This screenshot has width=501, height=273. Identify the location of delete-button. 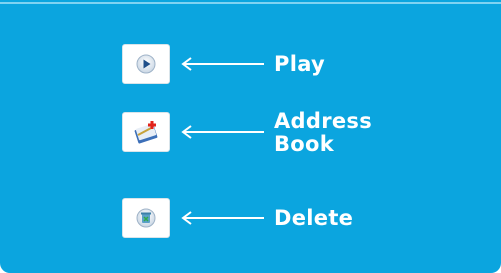
(146, 218).